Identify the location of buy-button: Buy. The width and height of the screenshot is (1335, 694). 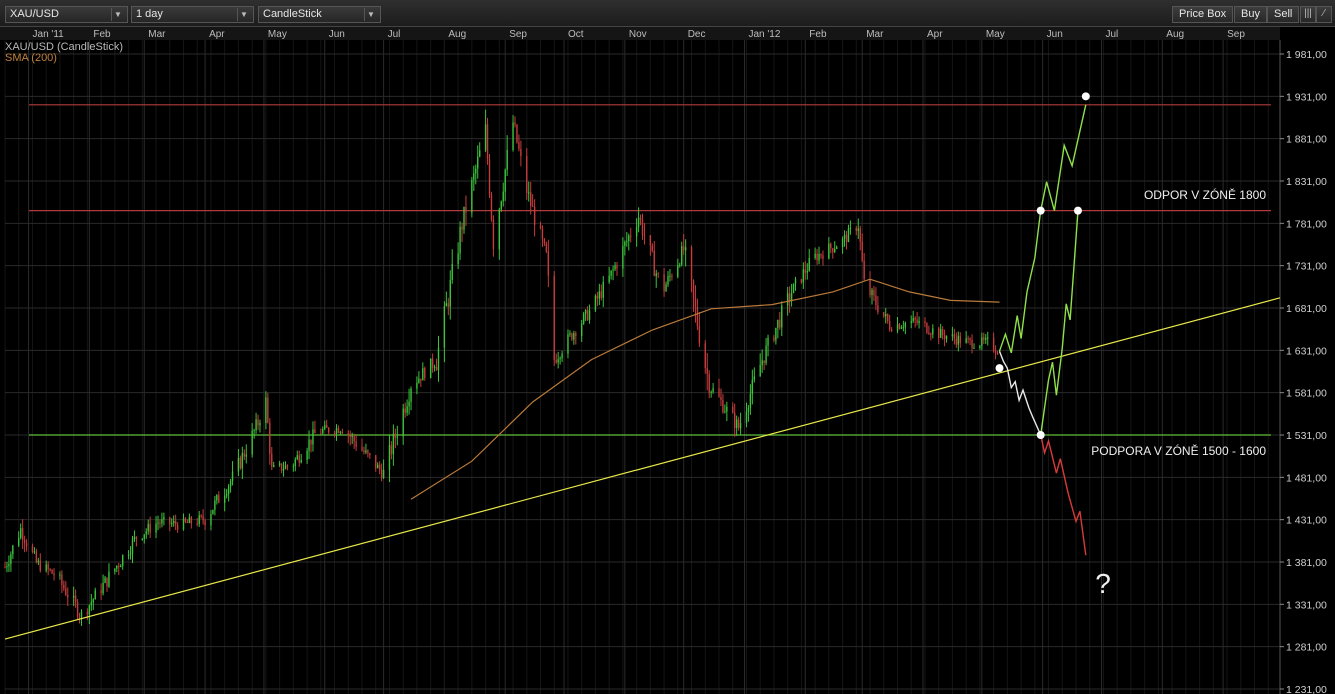
(1250, 14).